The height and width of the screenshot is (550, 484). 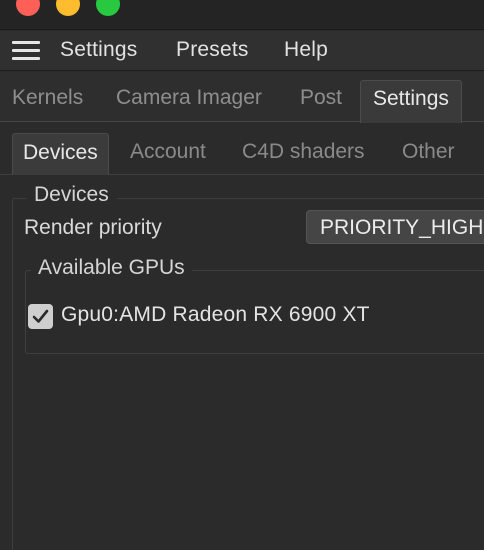 What do you see at coordinates (26, 51) in the screenshot?
I see `hamburger-menu-icon` at bounding box center [26, 51].